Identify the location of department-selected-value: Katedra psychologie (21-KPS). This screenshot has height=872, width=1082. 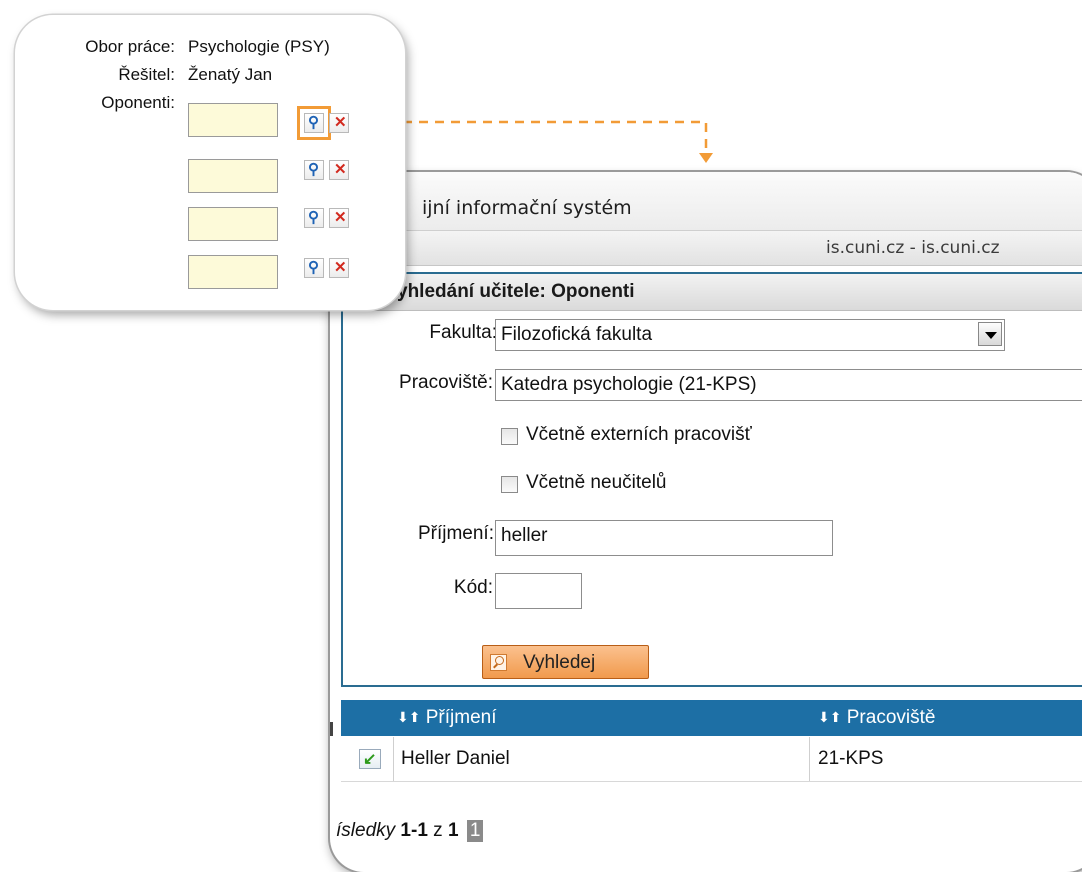
(629, 384).